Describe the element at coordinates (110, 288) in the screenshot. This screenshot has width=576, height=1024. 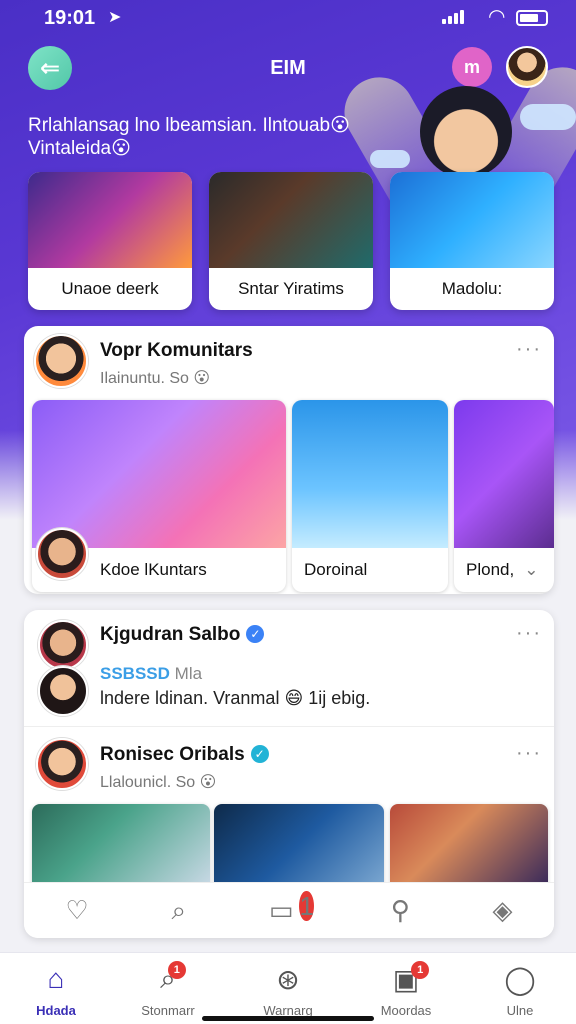
I see `featured-label: Unaoe deerk` at that location.